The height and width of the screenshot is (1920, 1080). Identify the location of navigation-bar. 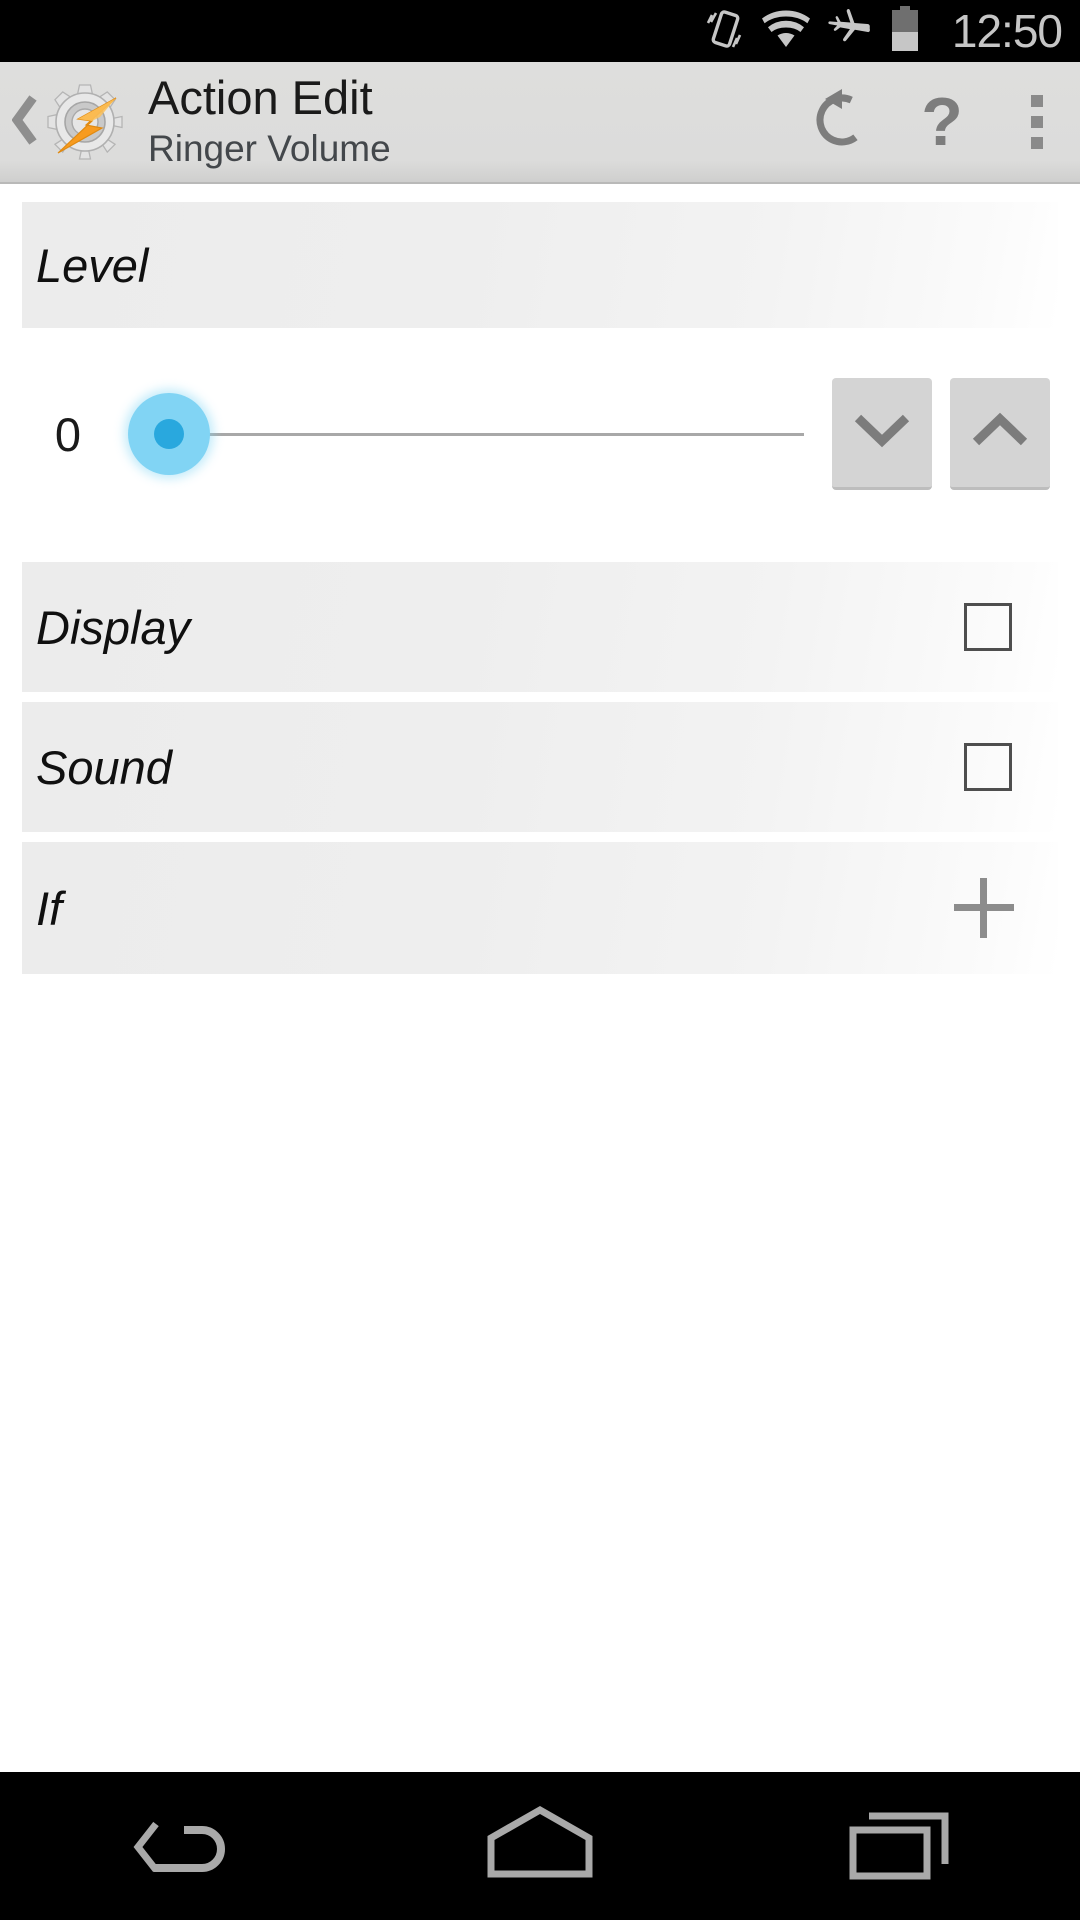
(540, 1846).